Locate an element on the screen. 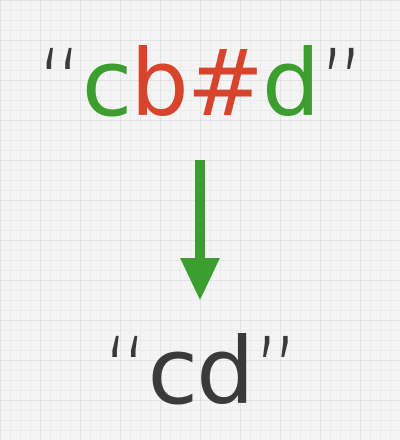  down-arrow-icon is located at coordinates (200, 230).